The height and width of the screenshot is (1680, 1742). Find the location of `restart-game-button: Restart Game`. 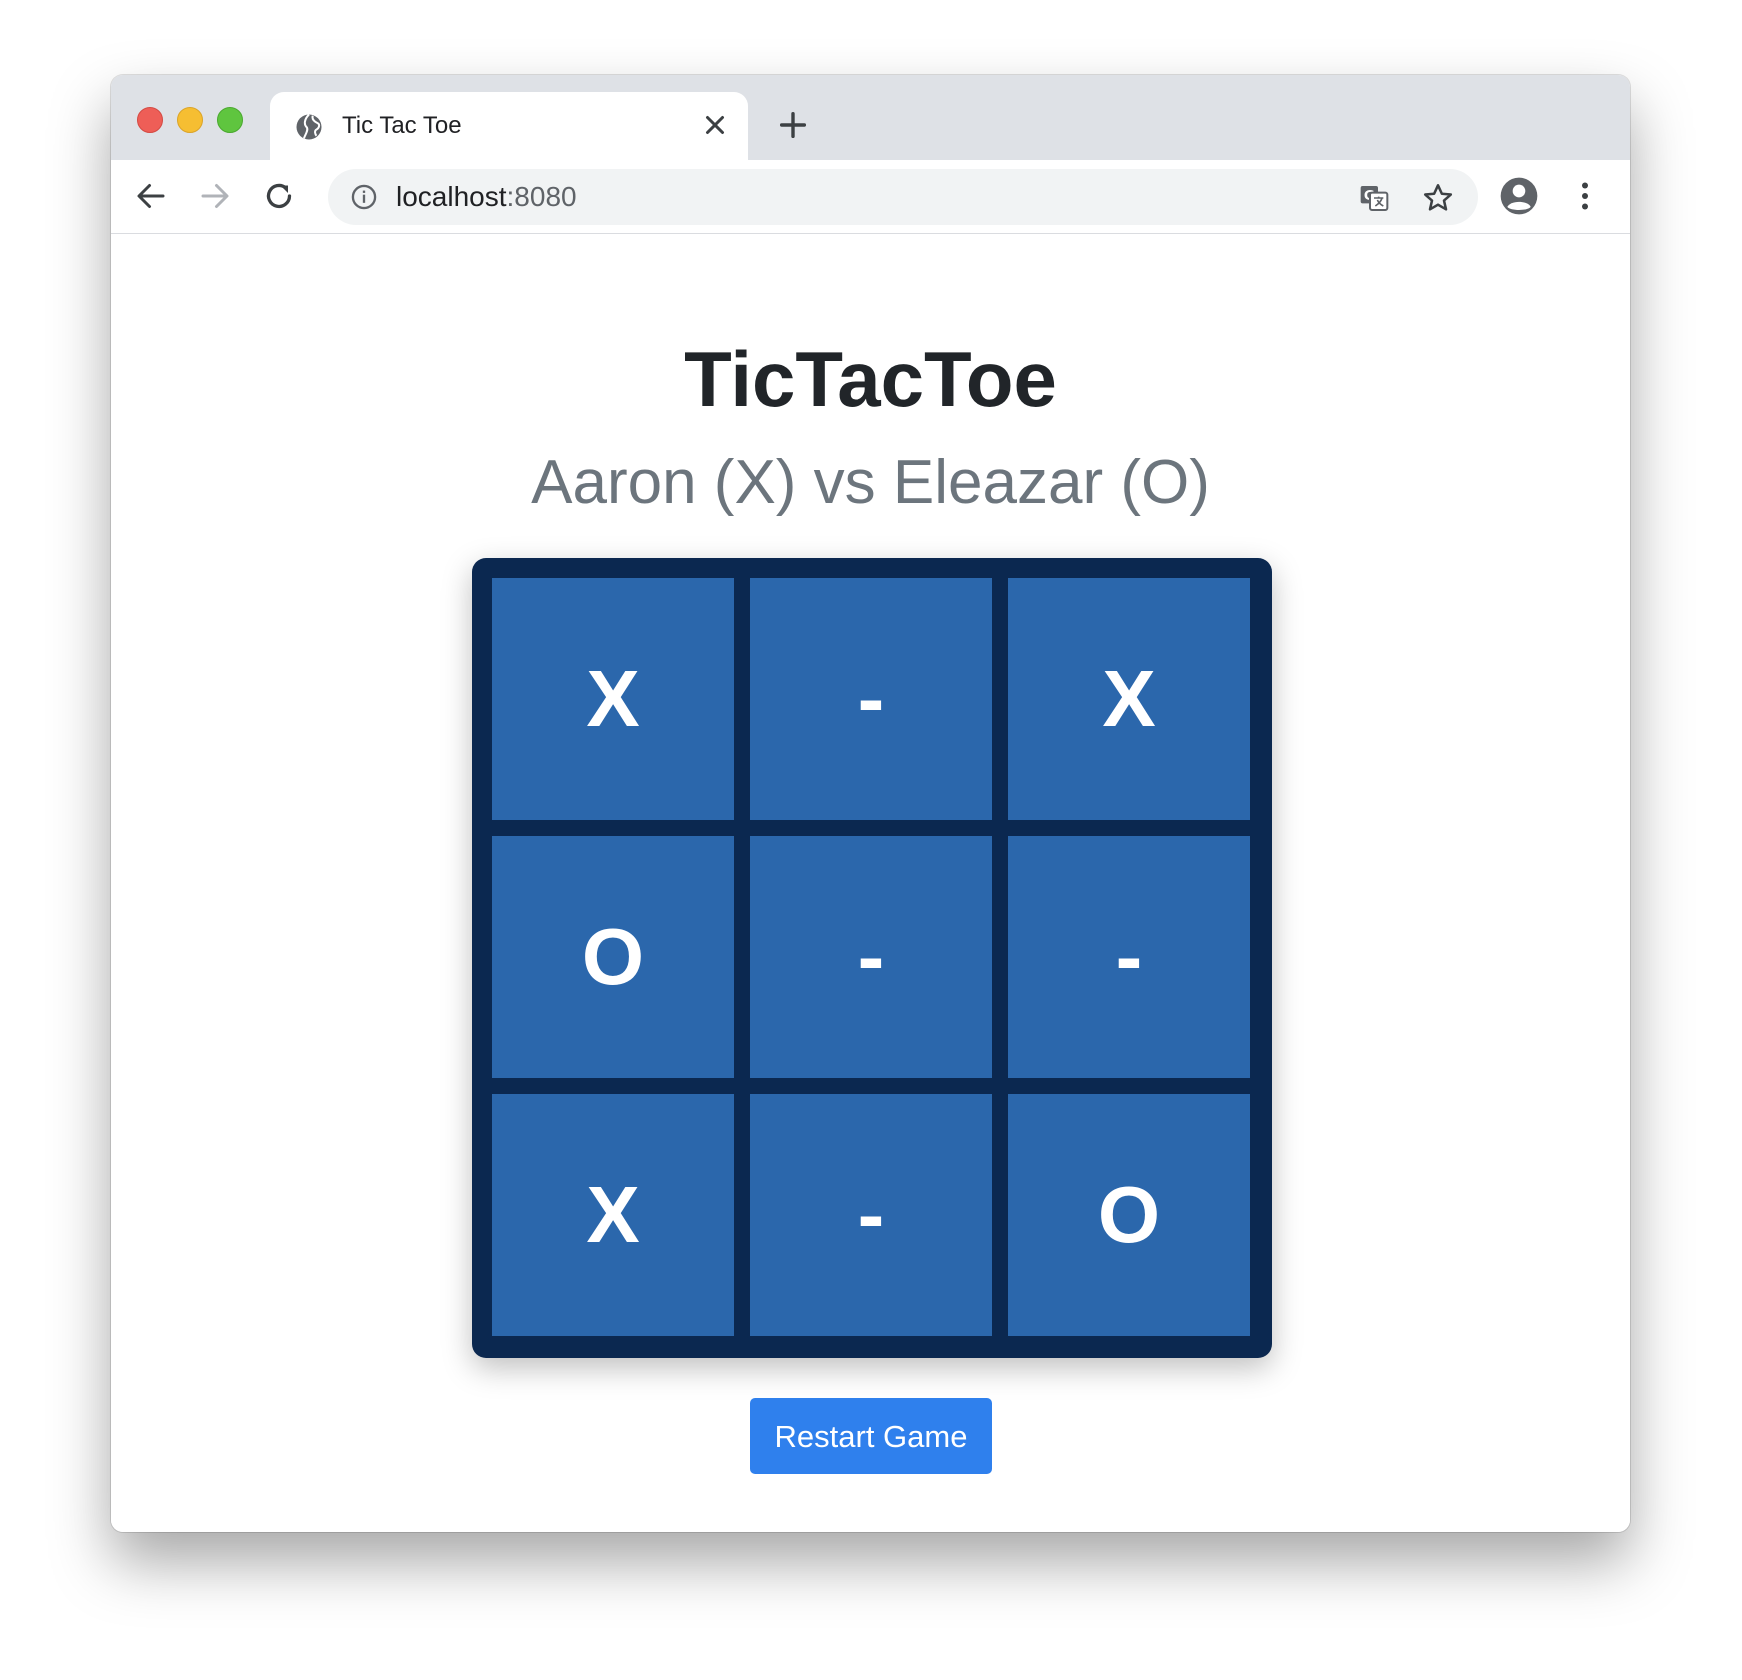

restart-game-button: Restart Game is located at coordinates (871, 1436).